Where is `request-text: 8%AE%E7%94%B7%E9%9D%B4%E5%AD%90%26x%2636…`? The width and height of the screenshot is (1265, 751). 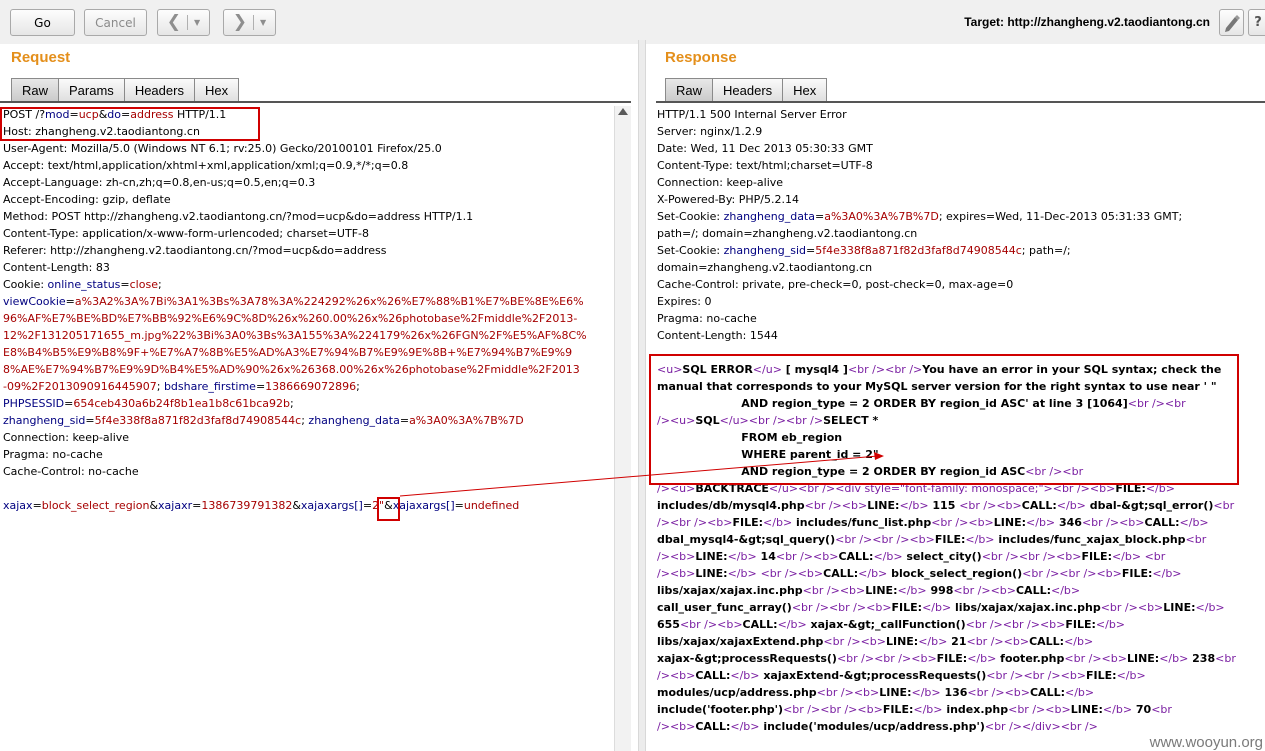
request-text: 8%AE%E7%94%B7%E9%9D%B4%E5%AD%90%26x%2636… is located at coordinates (291, 369).